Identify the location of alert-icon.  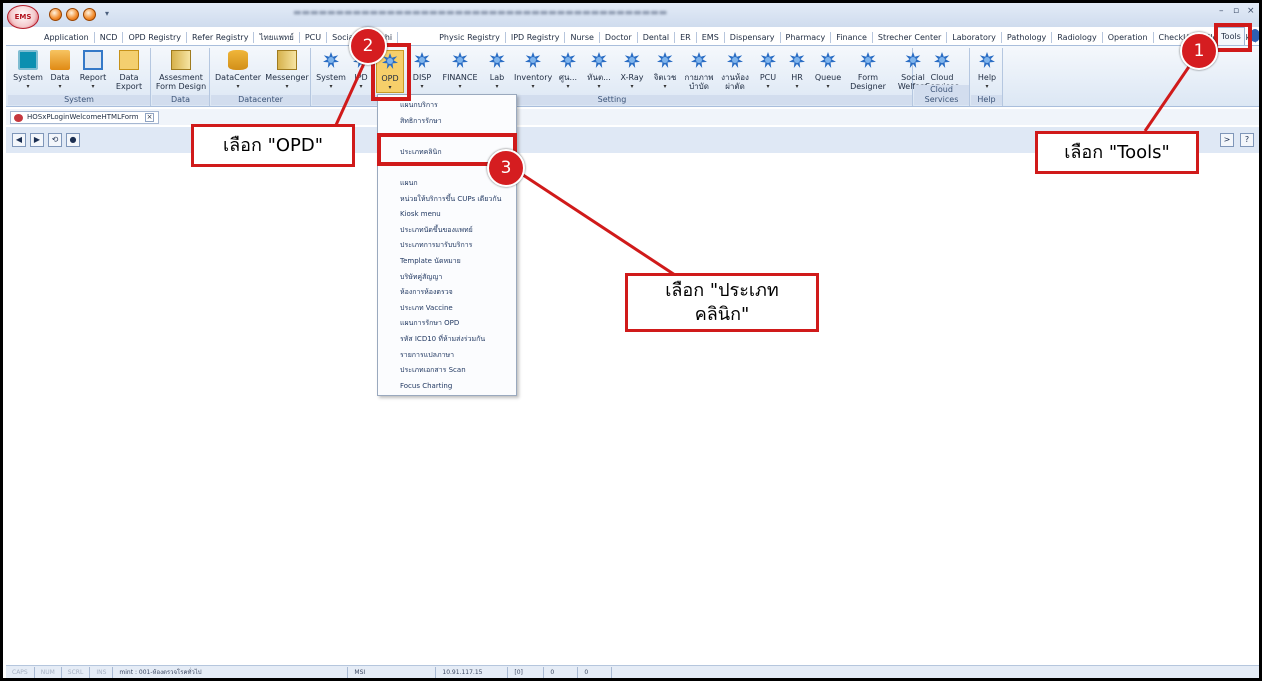
(89, 14).